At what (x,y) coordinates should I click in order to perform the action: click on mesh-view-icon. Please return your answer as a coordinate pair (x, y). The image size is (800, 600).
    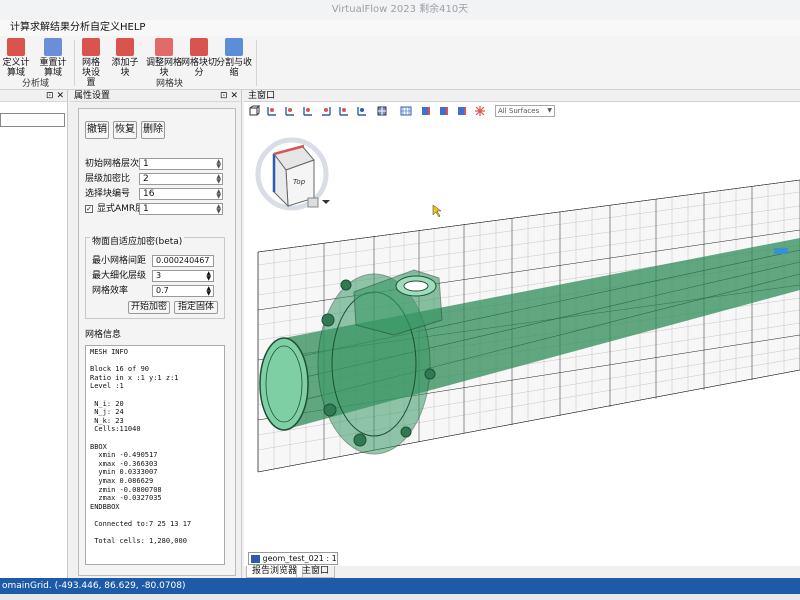
    Looking at the image, I should click on (406, 111).